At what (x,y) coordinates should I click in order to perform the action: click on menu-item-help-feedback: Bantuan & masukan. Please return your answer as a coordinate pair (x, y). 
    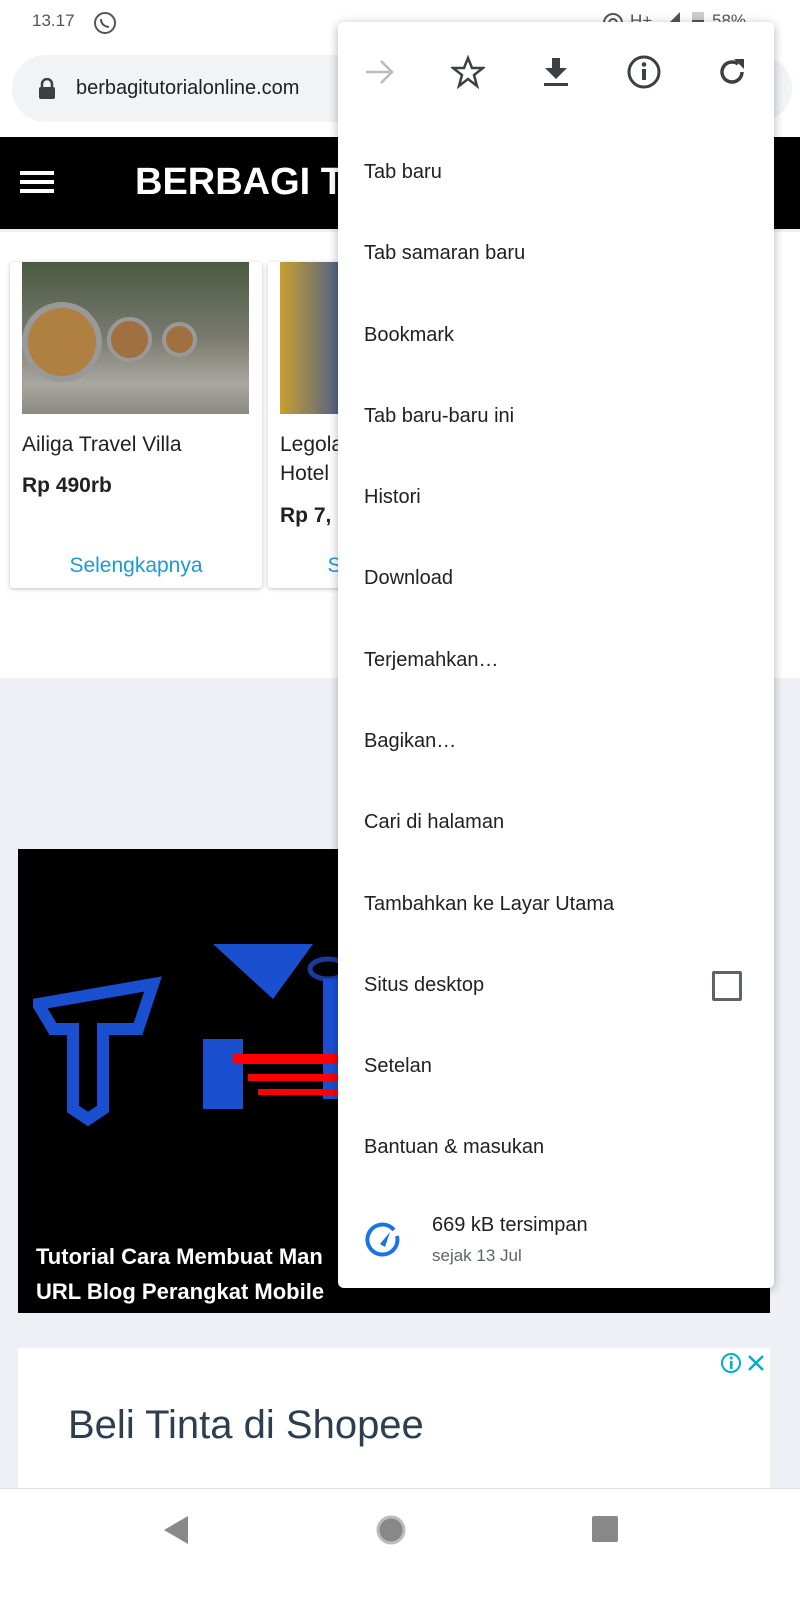
    Looking at the image, I should click on (556, 1147).